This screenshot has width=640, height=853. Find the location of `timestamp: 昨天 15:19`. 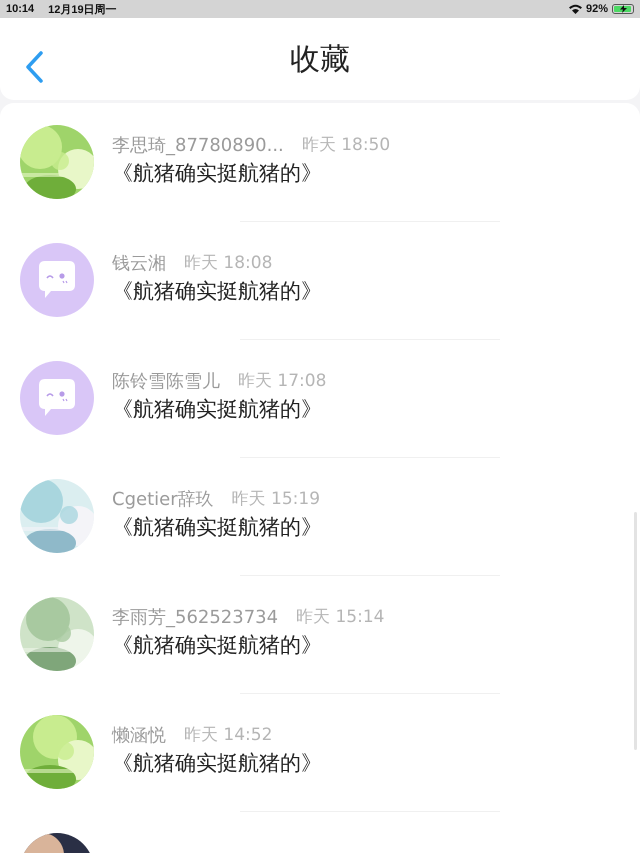

timestamp: 昨天 15:19 is located at coordinates (276, 499).